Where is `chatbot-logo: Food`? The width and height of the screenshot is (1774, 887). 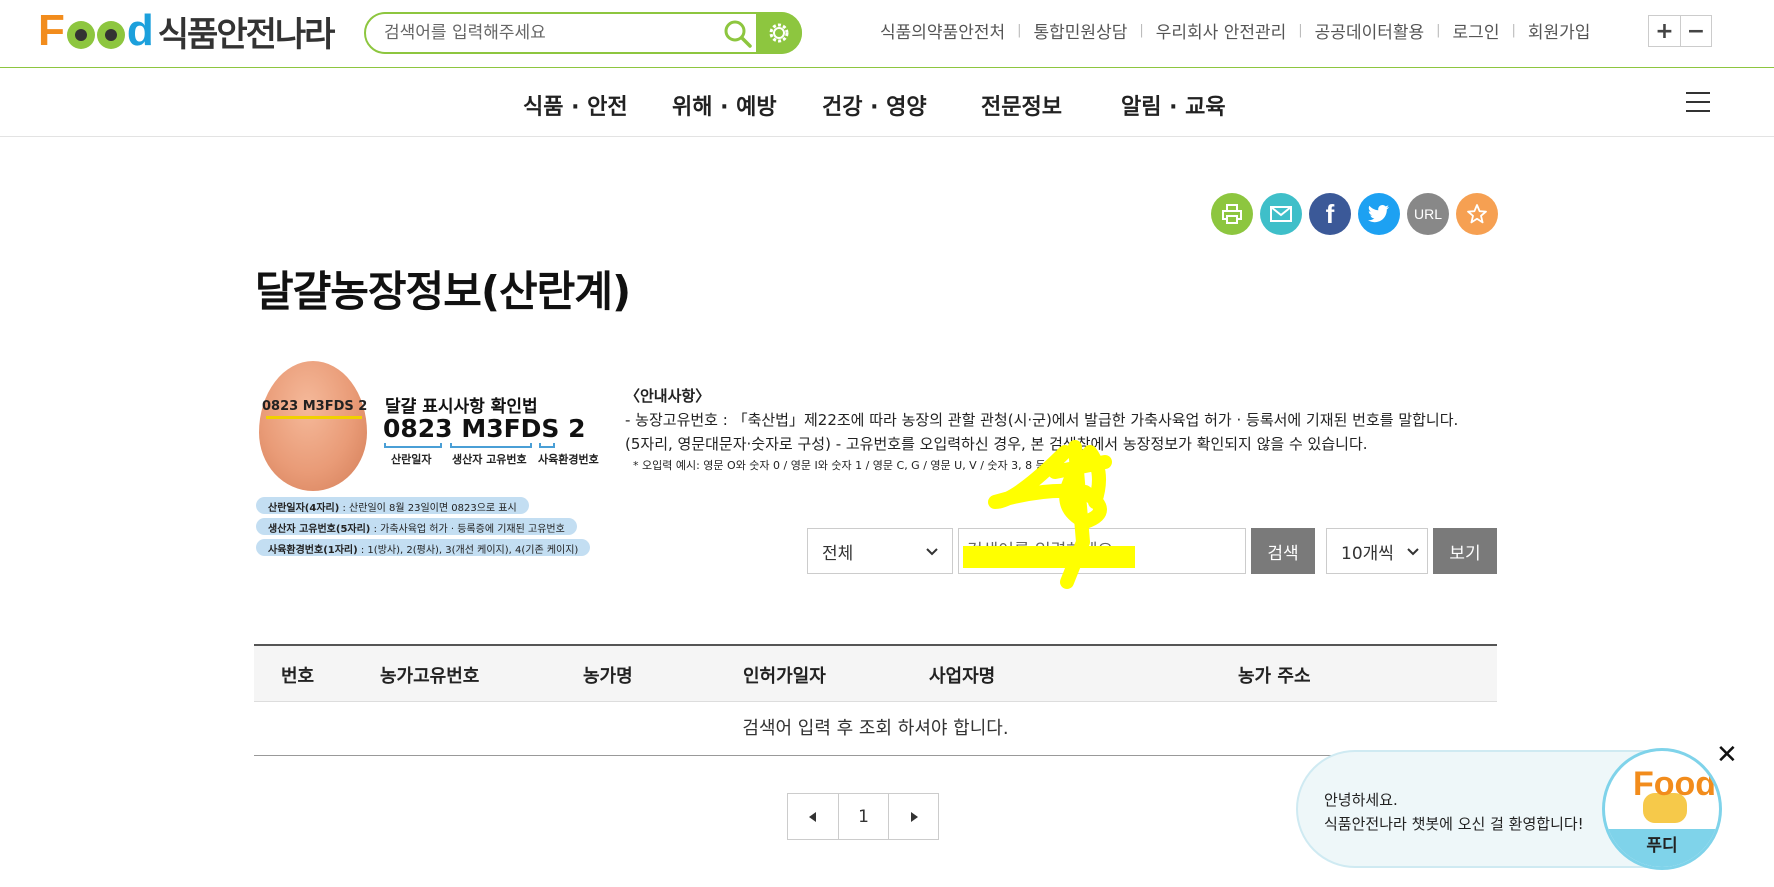
chatbot-logo: Food is located at coordinates (1675, 784).